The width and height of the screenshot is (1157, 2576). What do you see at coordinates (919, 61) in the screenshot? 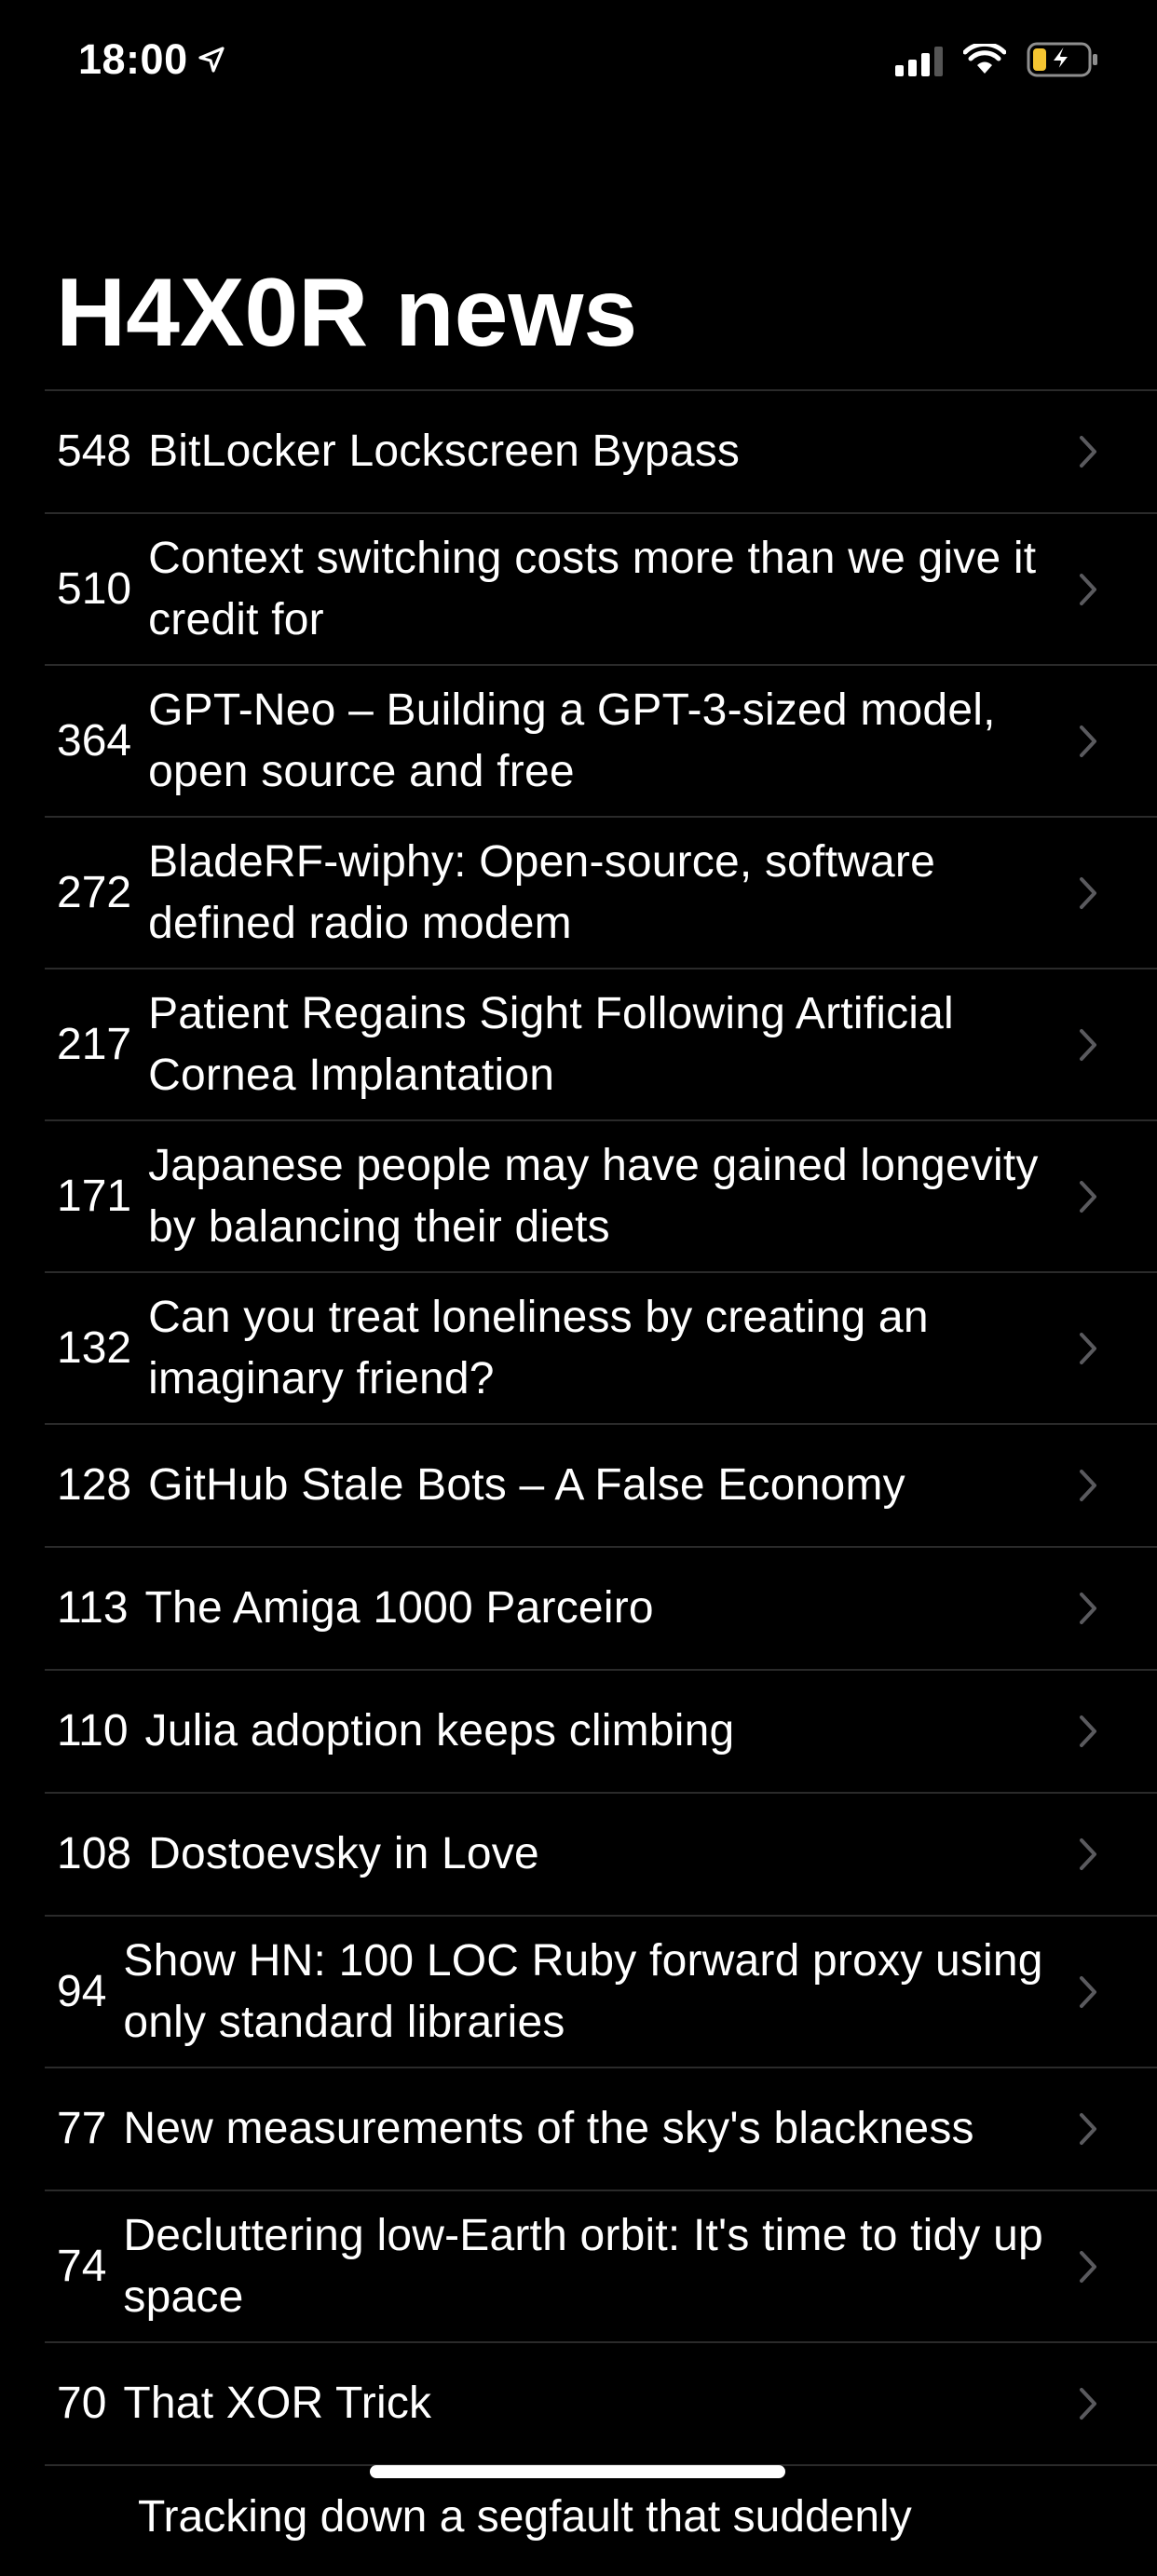
I see `cellular-signal-icon` at bounding box center [919, 61].